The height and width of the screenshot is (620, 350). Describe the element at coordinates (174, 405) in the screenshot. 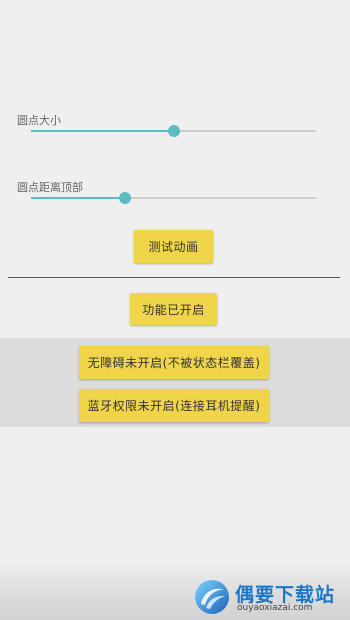

I see `bluetooth-permission-button: 蓝牙权限未开启(连接耳机提醒)` at that location.